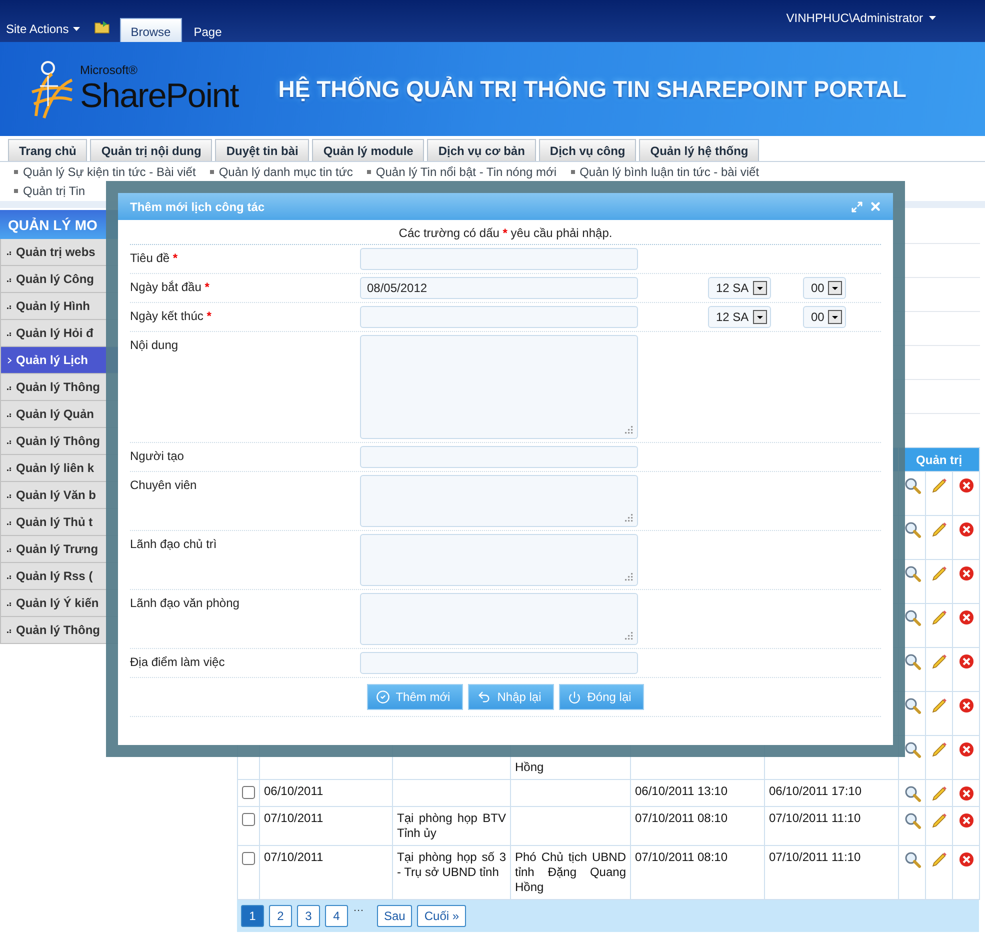 The height and width of the screenshot is (941, 985). Describe the element at coordinates (816, 791) in the screenshot. I see `table-cell-text: 06/10/2011 17:10` at that location.